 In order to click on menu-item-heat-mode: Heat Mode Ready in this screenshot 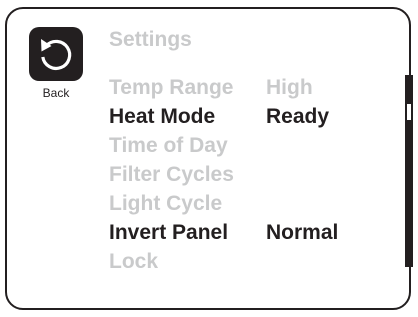, I will do `click(254, 116)`.